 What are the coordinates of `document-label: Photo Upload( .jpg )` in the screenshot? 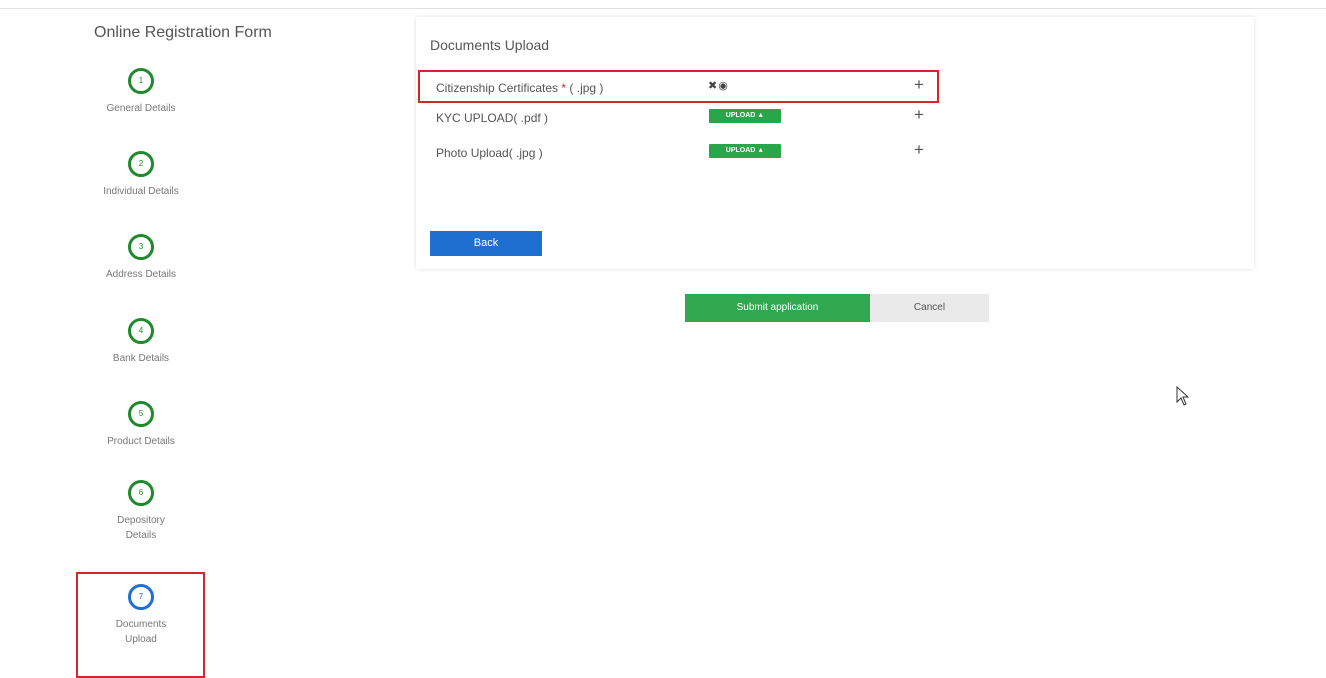 It's located at (489, 153).